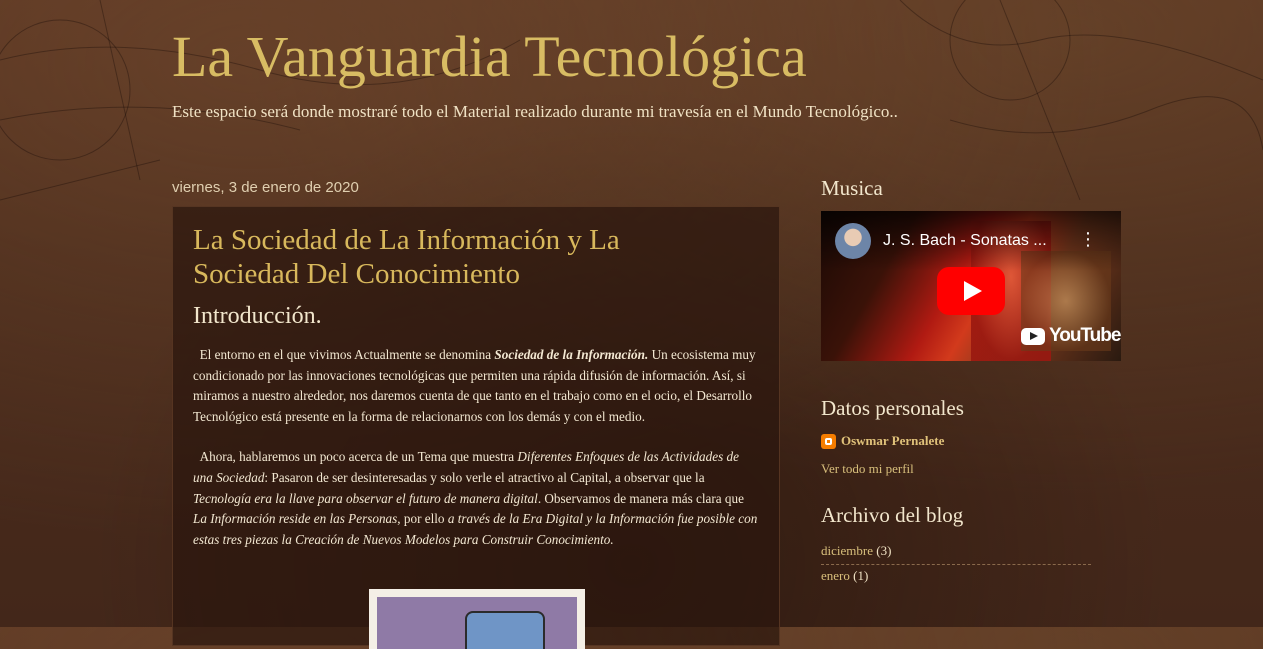  I want to click on archive-month-link: diciembre, so click(847, 550).